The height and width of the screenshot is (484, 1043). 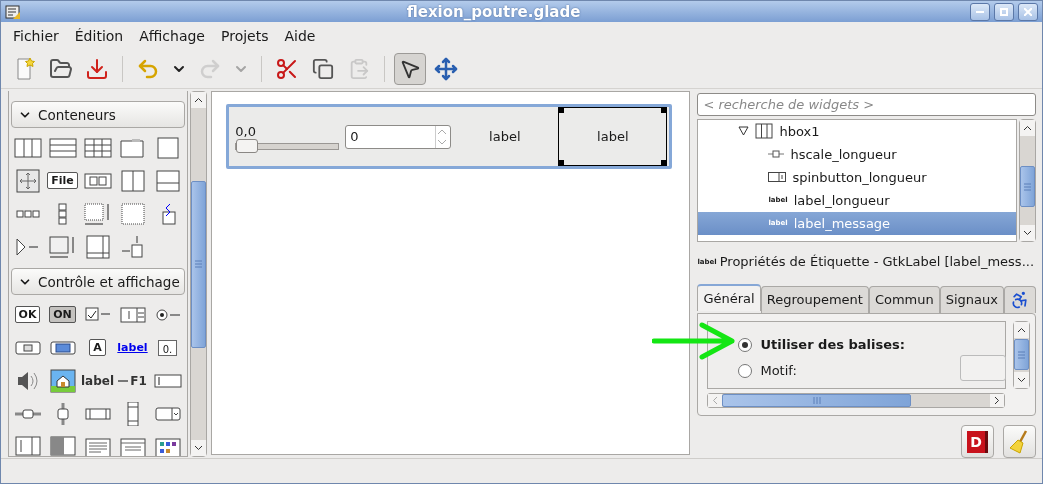 What do you see at coordinates (904, 299) in the screenshot?
I see `tab: Commun` at bounding box center [904, 299].